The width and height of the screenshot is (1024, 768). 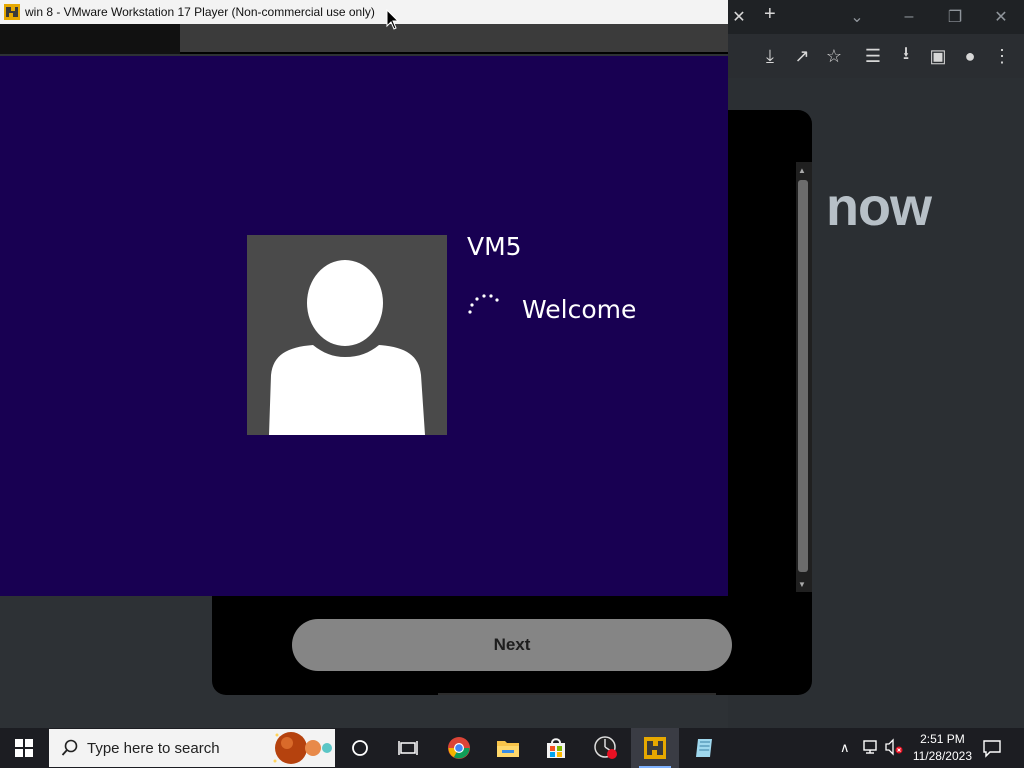 I want to click on page-logo: now, so click(x=879, y=207).